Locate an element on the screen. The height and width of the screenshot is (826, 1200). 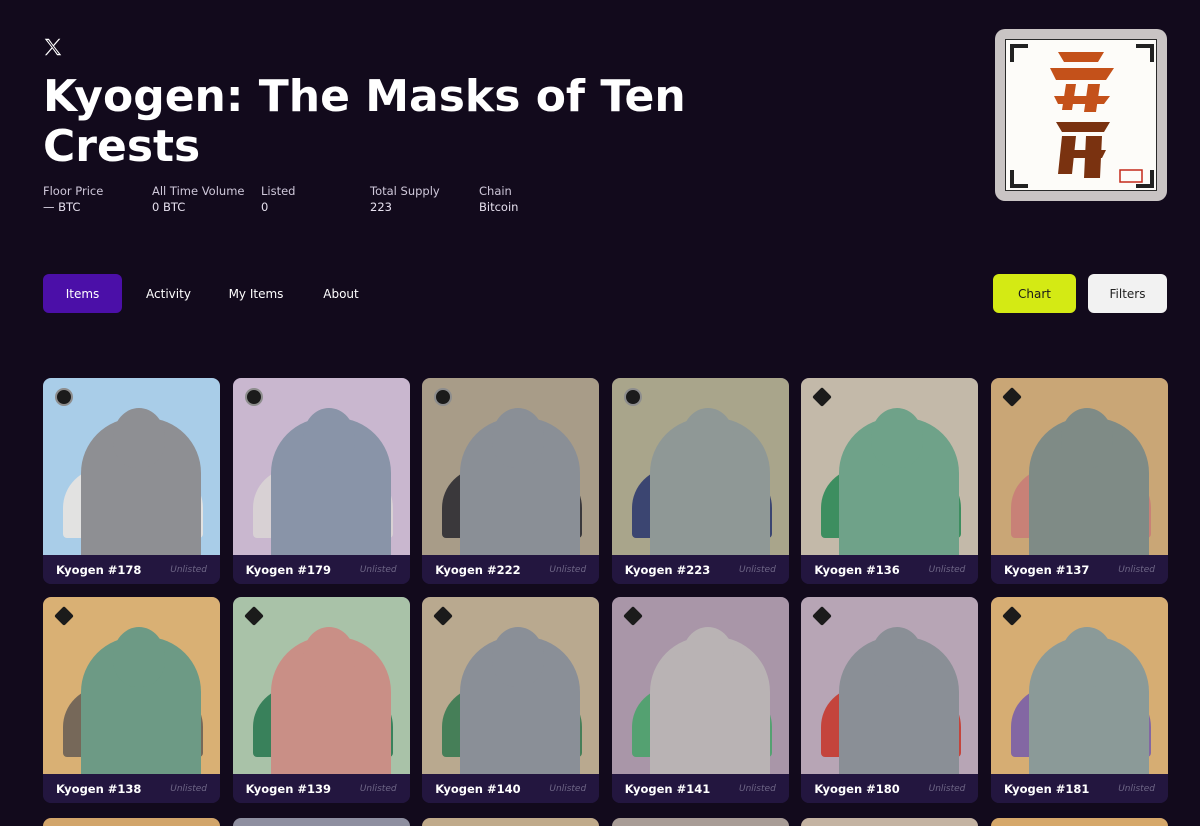
item-name: Kyogen #223 is located at coordinates (667, 569).